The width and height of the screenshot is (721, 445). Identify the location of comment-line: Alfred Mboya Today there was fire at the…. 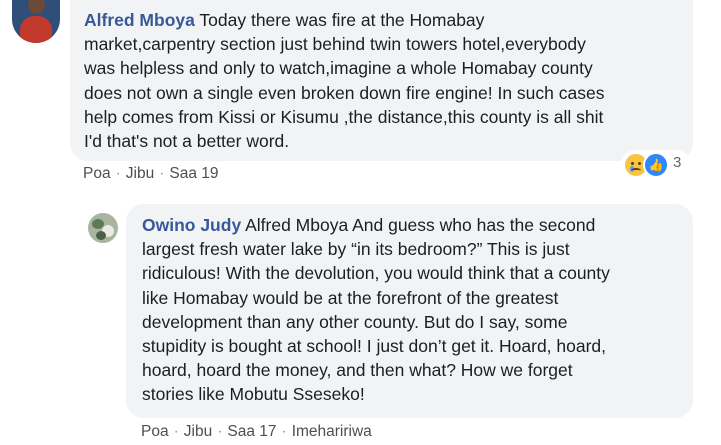
(381, 20).